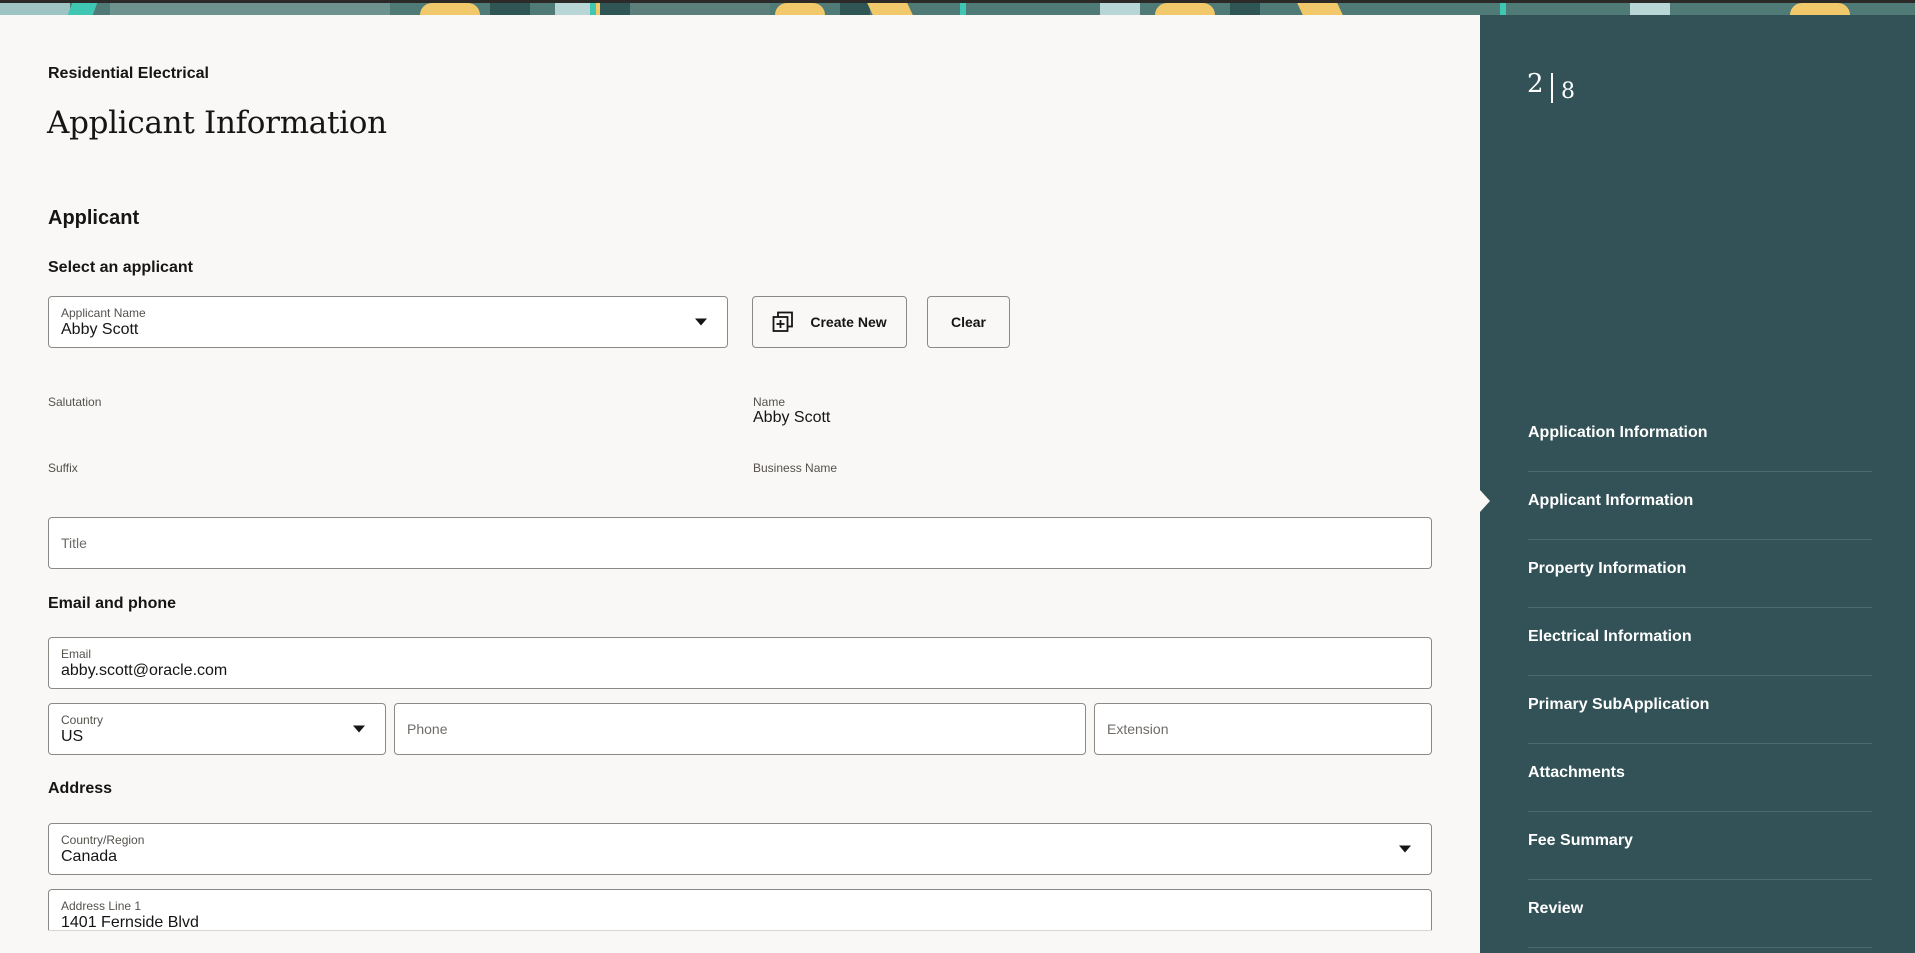 This screenshot has height=953, width=1915. What do you see at coordinates (1263, 729) in the screenshot?
I see `extension-input: Extension` at bounding box center [1263, 729].